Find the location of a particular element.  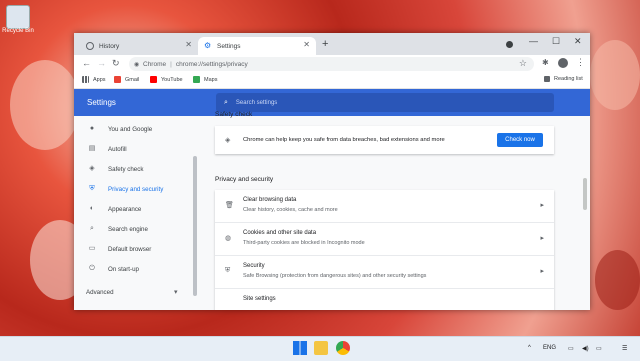

bookmark-maps: Maps is located at coordinates (205, 79).